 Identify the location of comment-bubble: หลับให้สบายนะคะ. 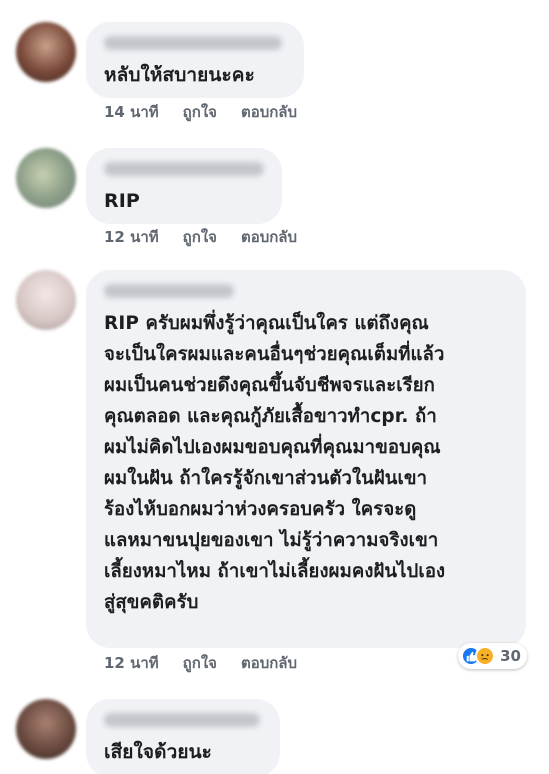
(195, 60).